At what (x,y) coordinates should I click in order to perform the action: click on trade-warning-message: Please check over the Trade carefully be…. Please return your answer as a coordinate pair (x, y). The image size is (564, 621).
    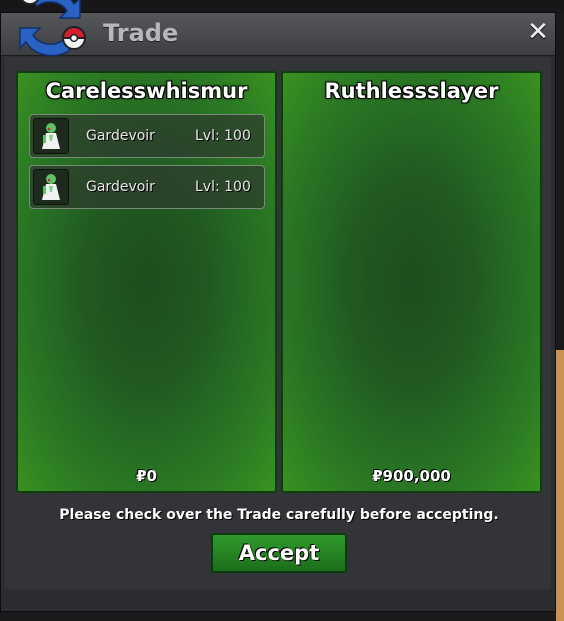
    Looking at the image, I should click on (279, 515).